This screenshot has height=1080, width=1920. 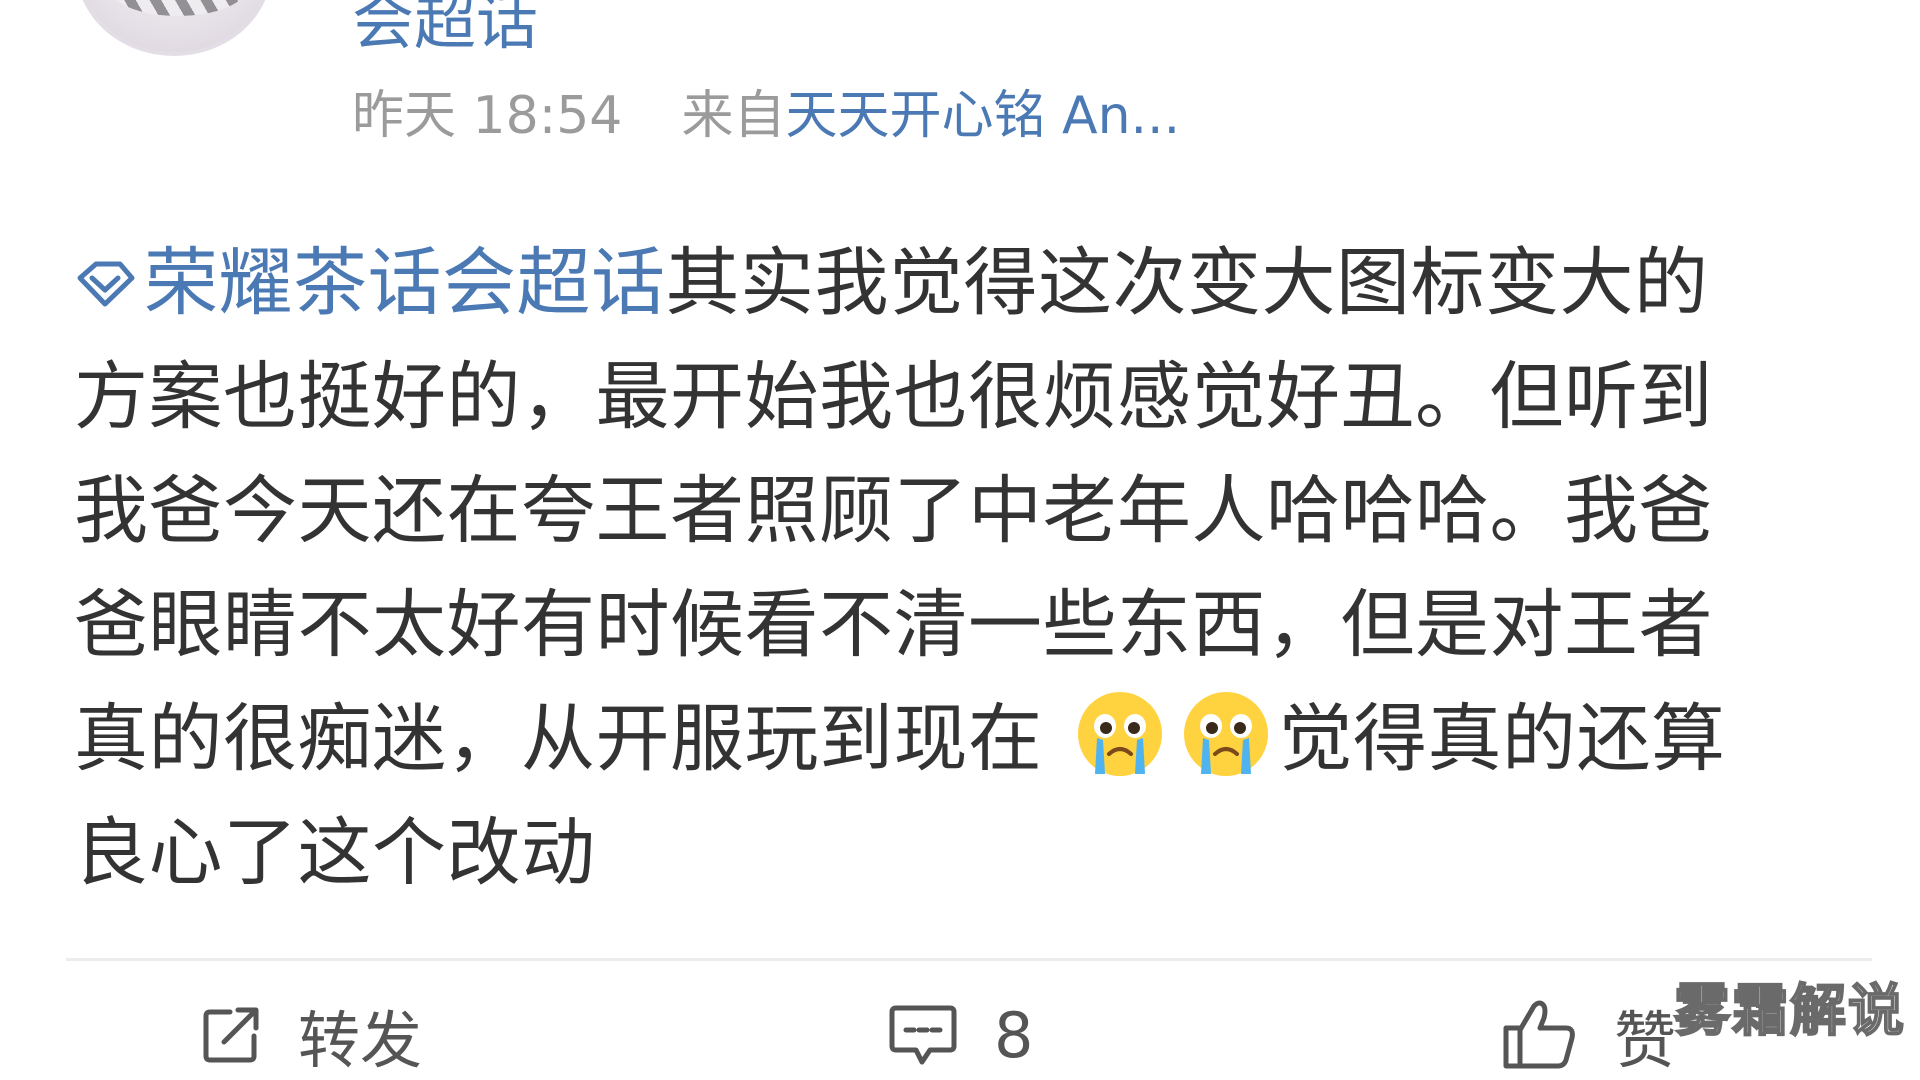 What do you see at coordinates (923, 1035) in the screenshot?
I see `comment-icon` at bounding box center [923, 1035].